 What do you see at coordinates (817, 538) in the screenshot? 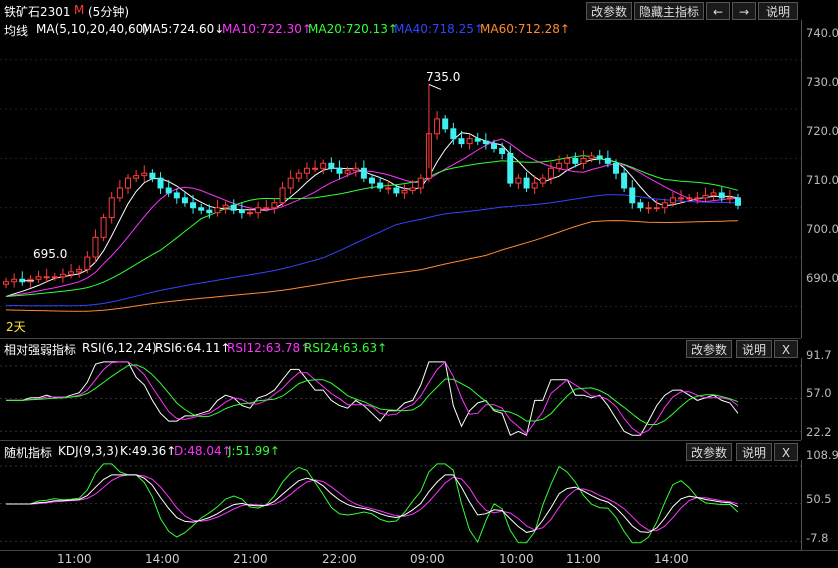
I see `ytick: -7.8` at bounding box center [817, 538].